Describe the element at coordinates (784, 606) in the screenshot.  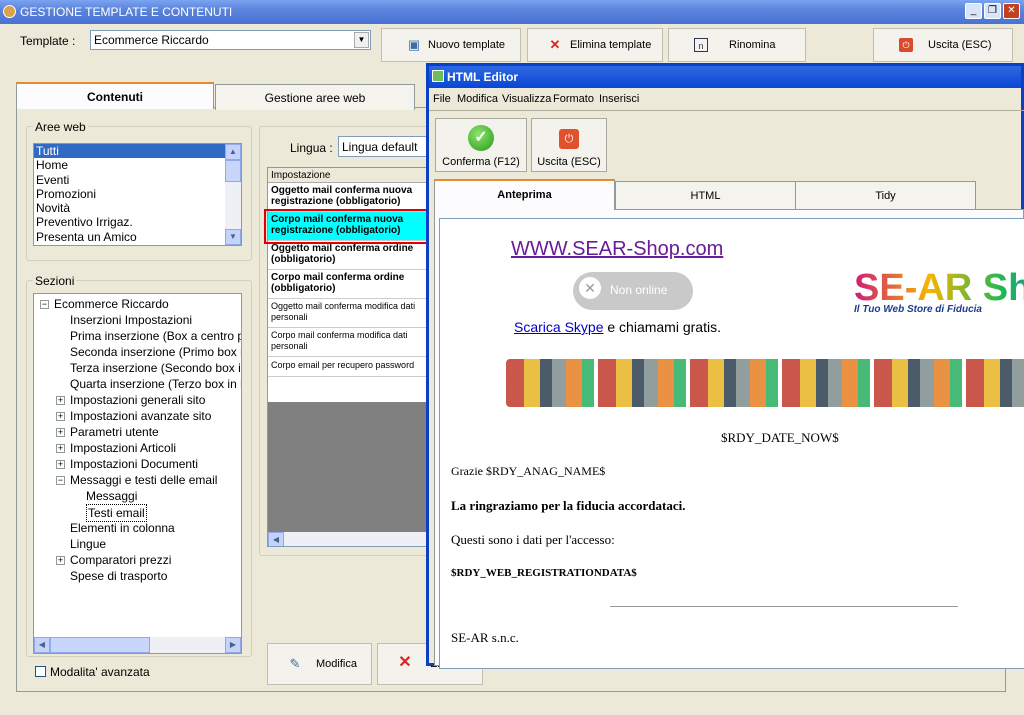
I see `divider-line` at that location.